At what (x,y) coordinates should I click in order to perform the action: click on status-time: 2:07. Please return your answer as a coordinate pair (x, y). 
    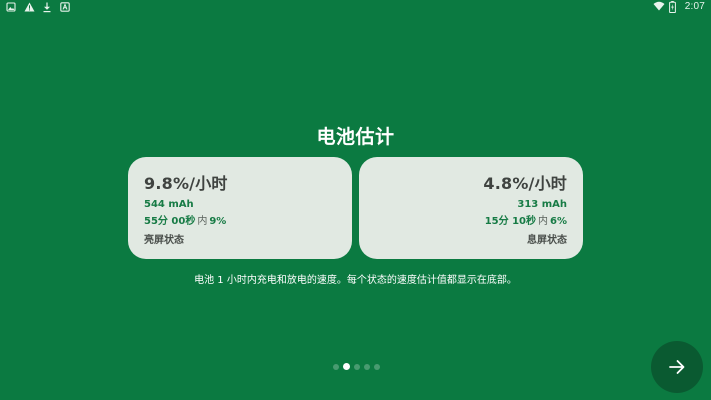
    Looking at the image, I should click on (694, 6).